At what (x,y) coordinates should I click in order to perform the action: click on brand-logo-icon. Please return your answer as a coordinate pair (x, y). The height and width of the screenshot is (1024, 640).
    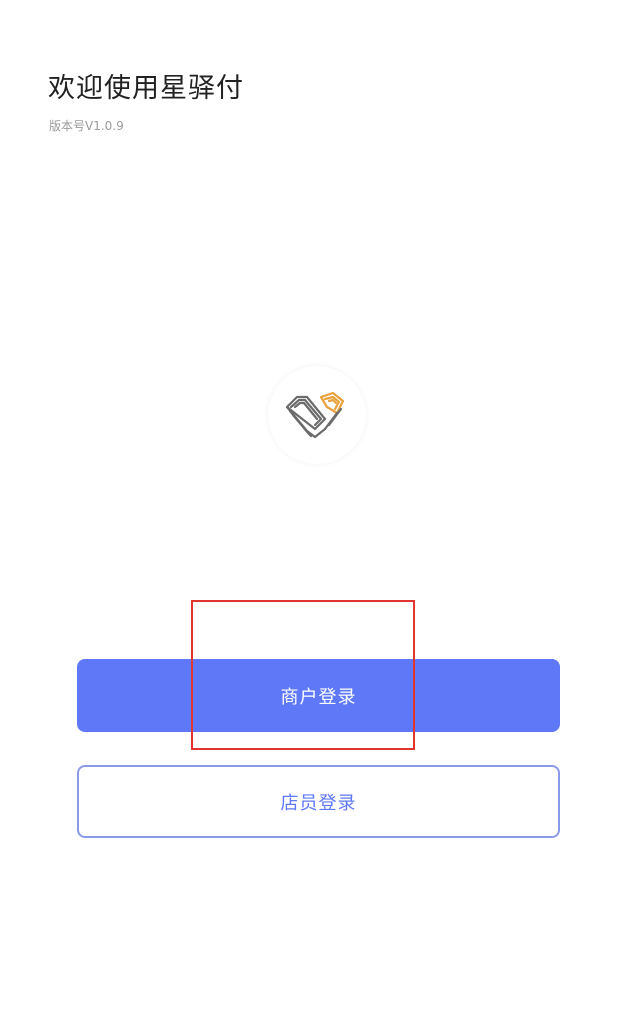
    Looking at the image, I should click on (315, 415).